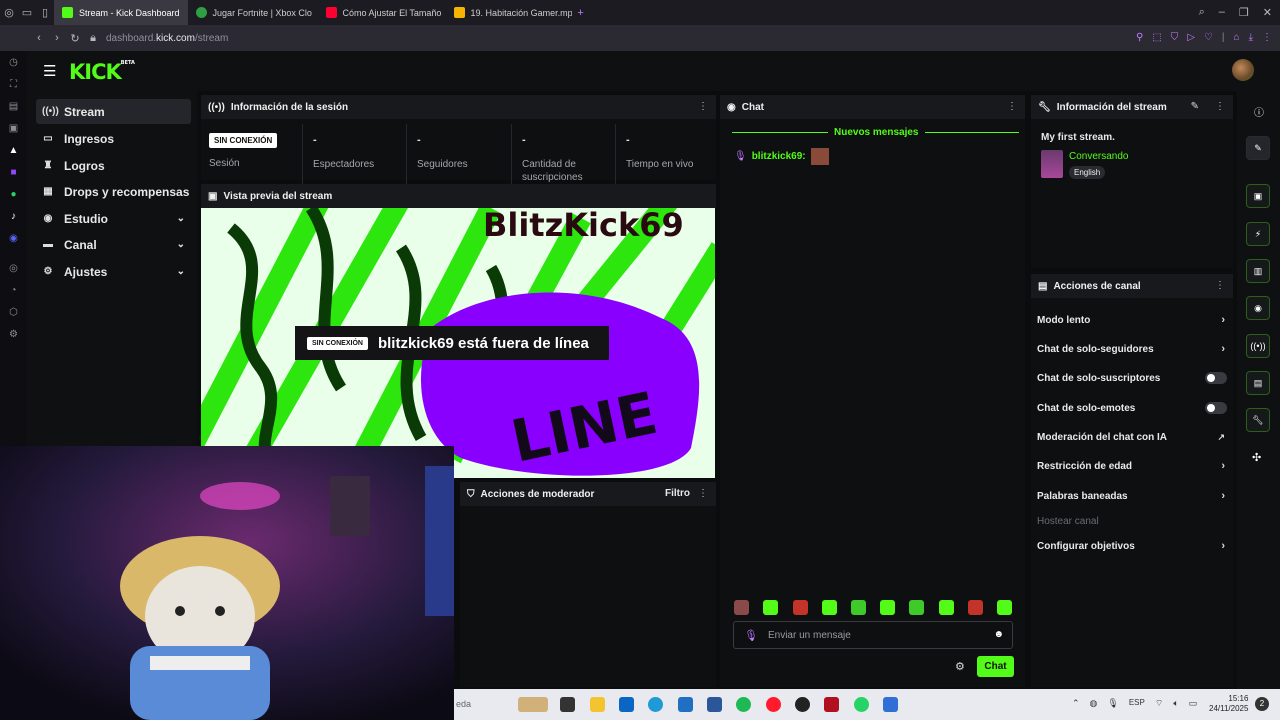 This screenshot has height=720, width=1280. Describe the element at coordinates (75, 38) in the screenshot. I see `reload-icon: ↻` at that location.